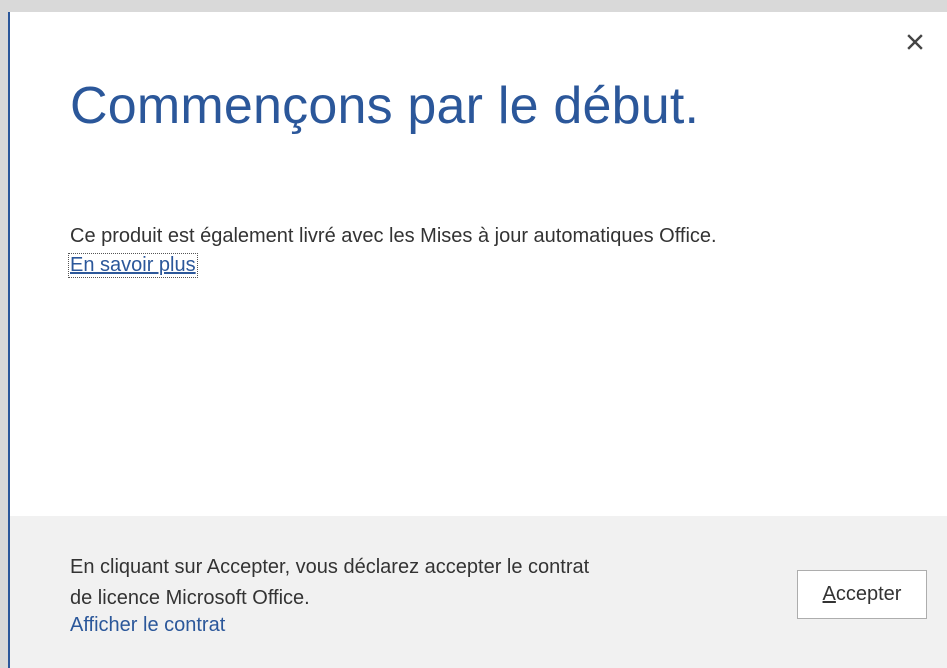 The height and width of the screenshot is (668, 947). Describe the element at coordinates (190, 598) in the screenshot. I see `license-text-line2: de licence Microsoft Office.` at that location.